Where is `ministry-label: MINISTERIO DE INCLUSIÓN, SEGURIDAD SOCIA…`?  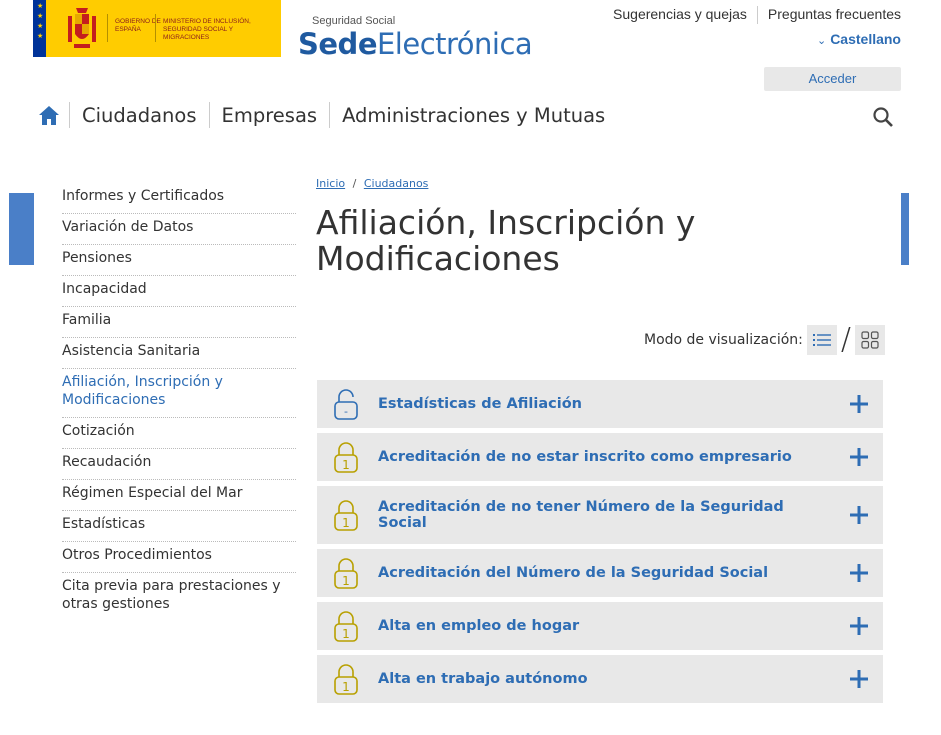 ministry-label: MINISTERIO DE INCLUSIÓN, SEGURIDAD SOCIA… is located at coordinates (207, 29).